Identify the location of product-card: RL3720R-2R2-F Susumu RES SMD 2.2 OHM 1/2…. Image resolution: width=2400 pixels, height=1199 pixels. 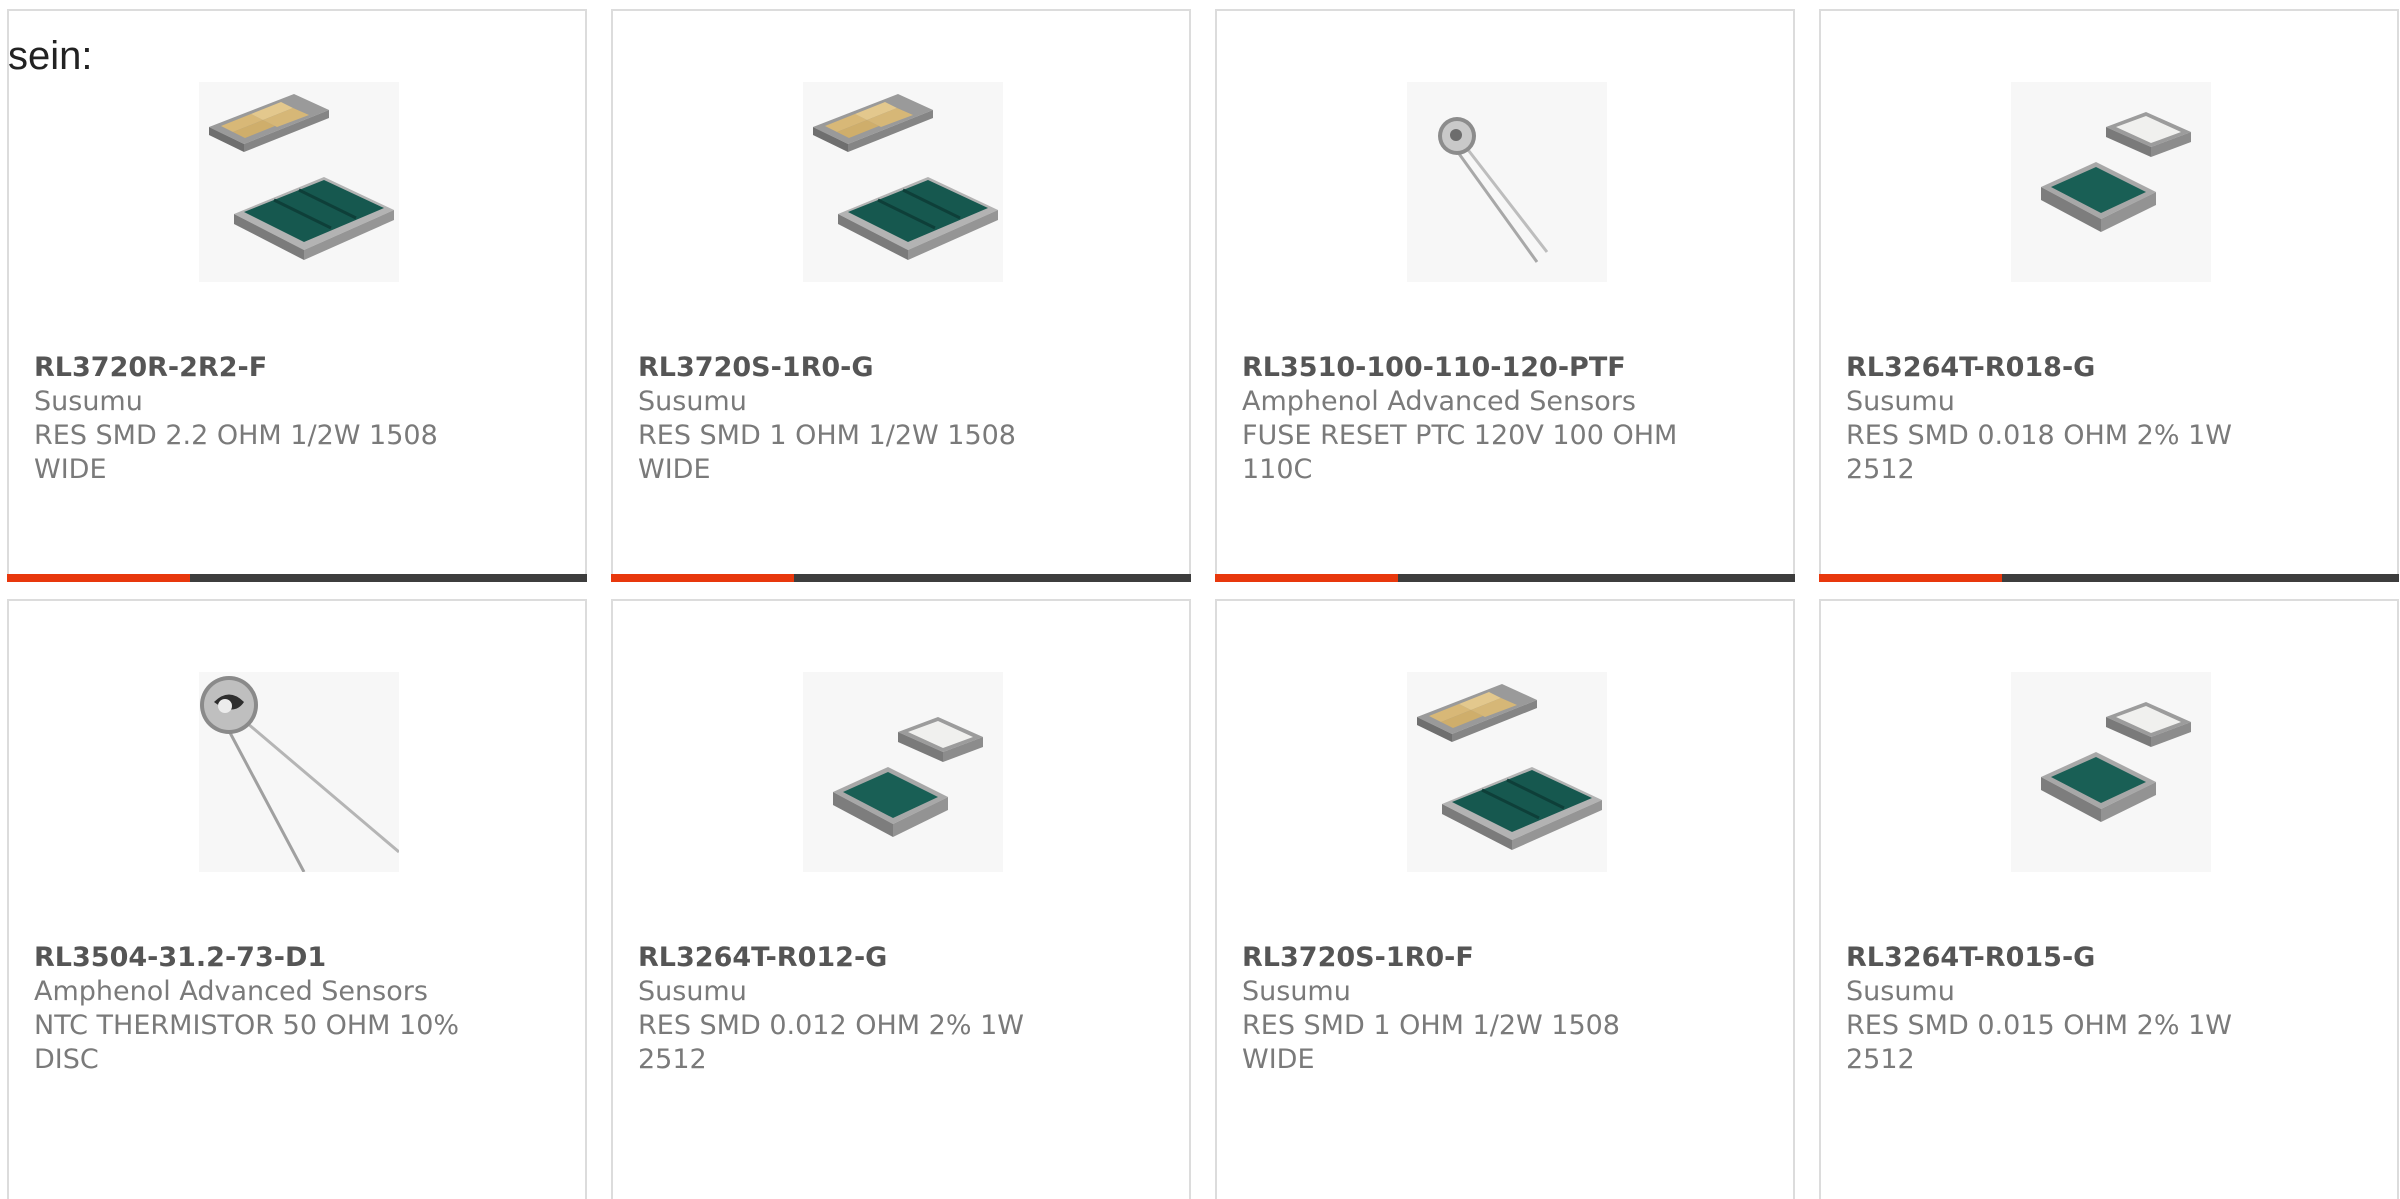
(297, 295).